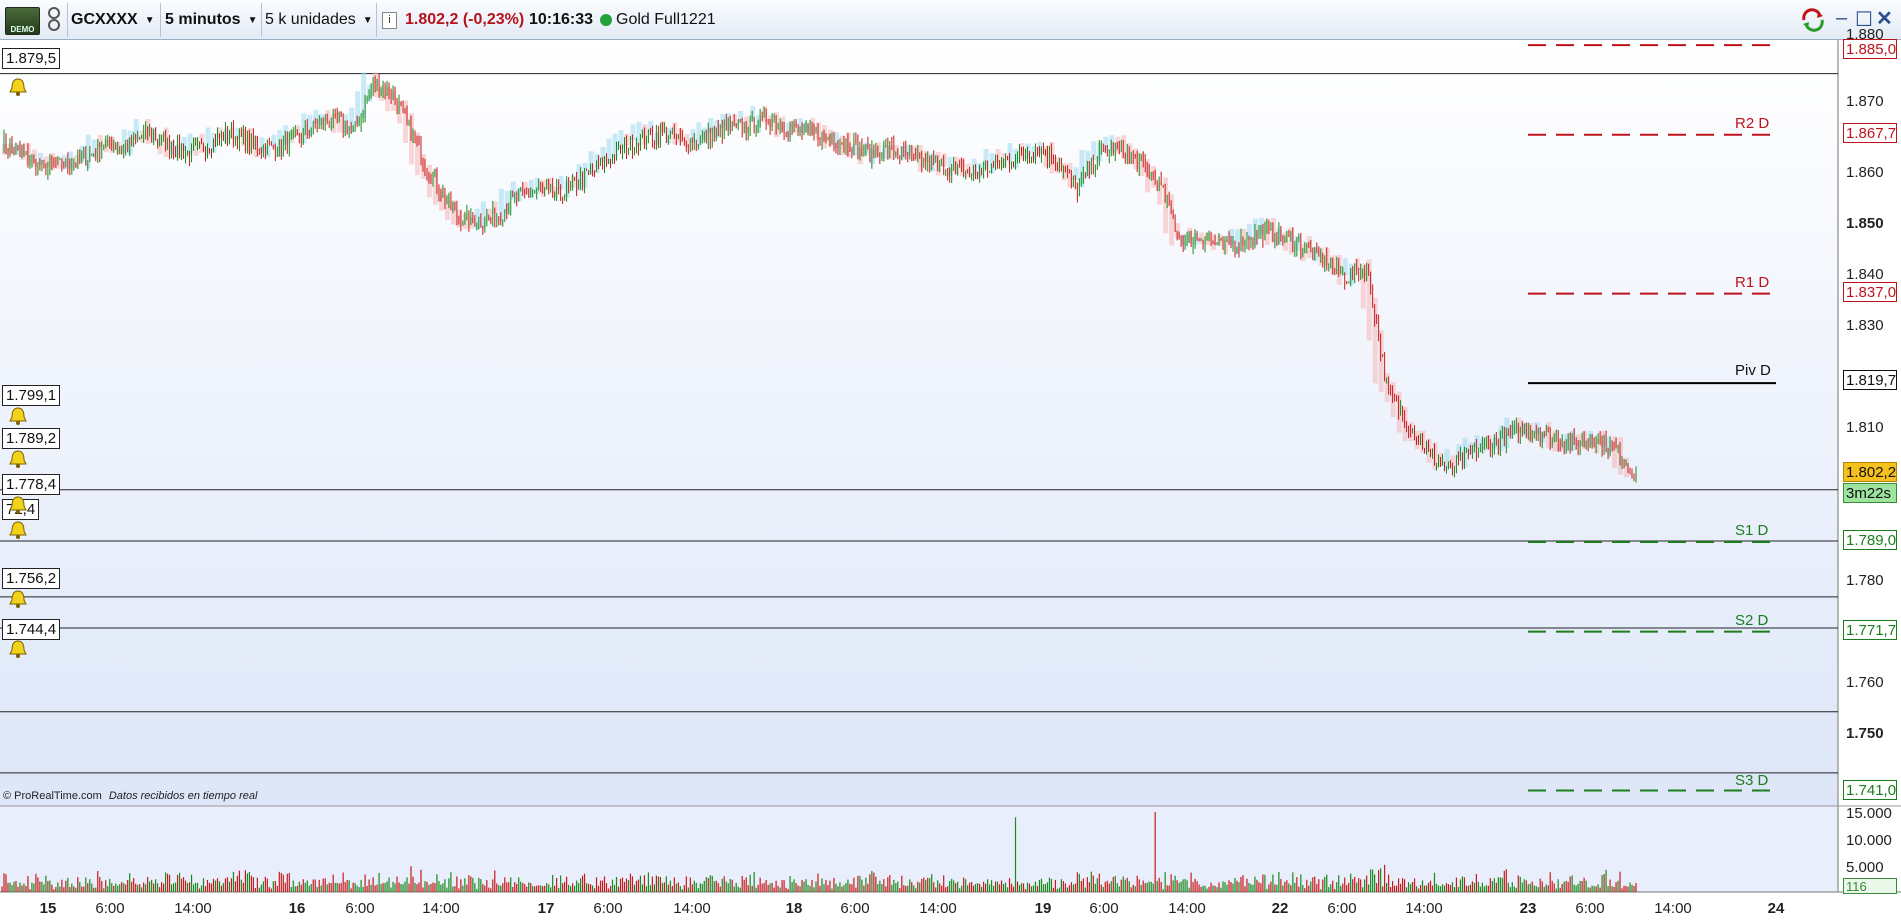  I want to click on x-tick: 24, so click(1776, 908).